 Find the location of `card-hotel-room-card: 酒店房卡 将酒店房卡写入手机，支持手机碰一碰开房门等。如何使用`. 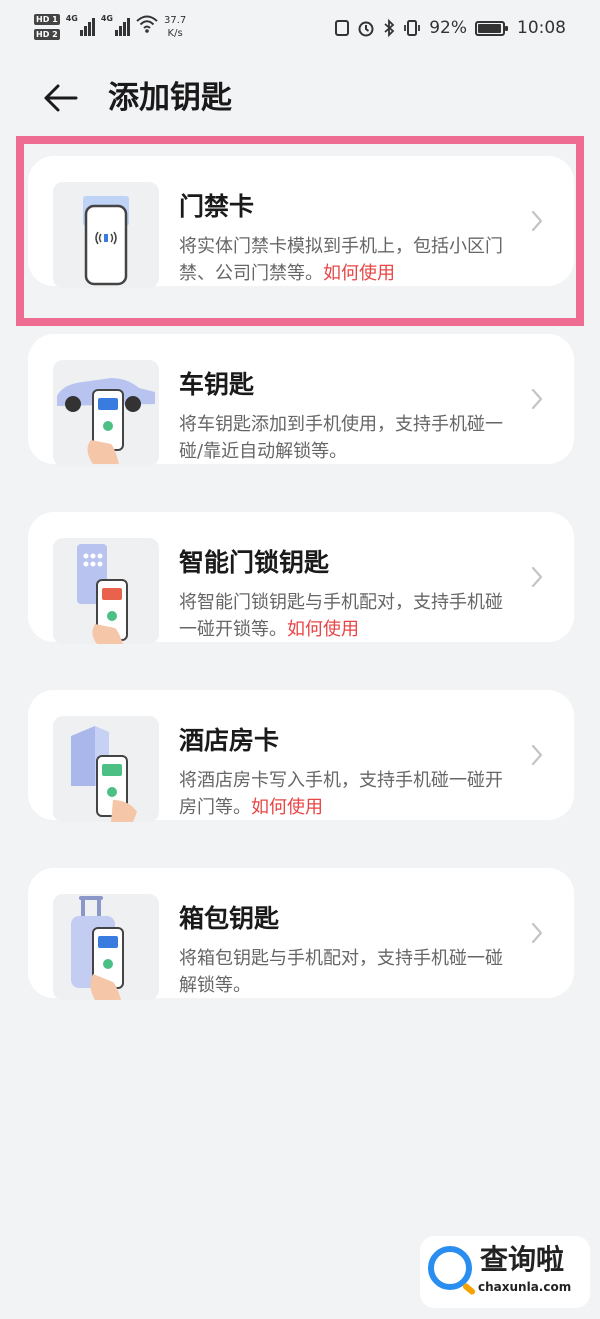

card-hotel-room-card: 酒店房卡 将酒店房卡写入手机，支持手机碰一碰开房门等。如何使用 is located at coordinates (301, 756).